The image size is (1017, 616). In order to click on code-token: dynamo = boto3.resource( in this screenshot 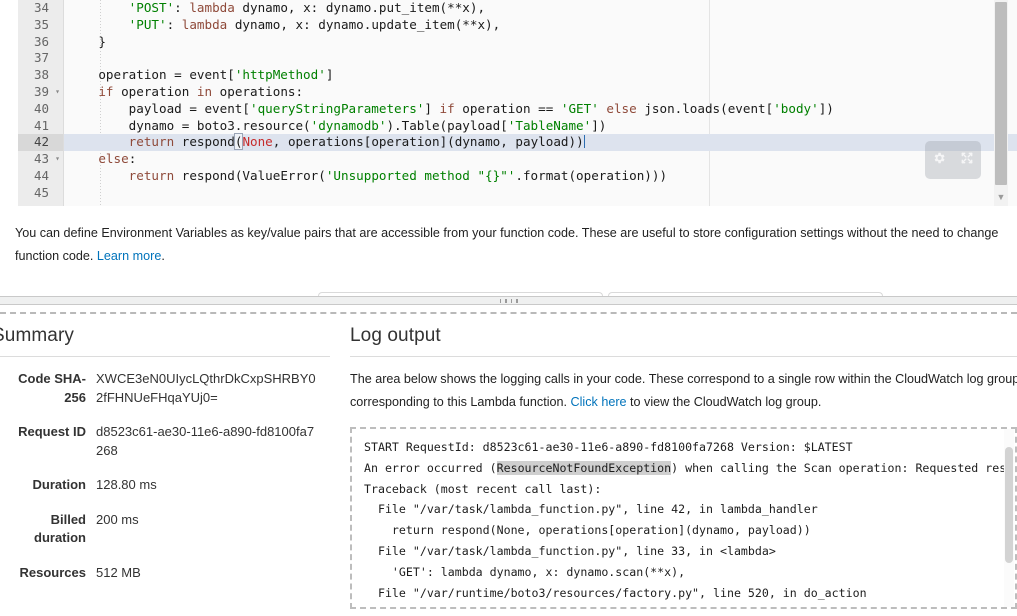, I will do `click(189, 125)`.